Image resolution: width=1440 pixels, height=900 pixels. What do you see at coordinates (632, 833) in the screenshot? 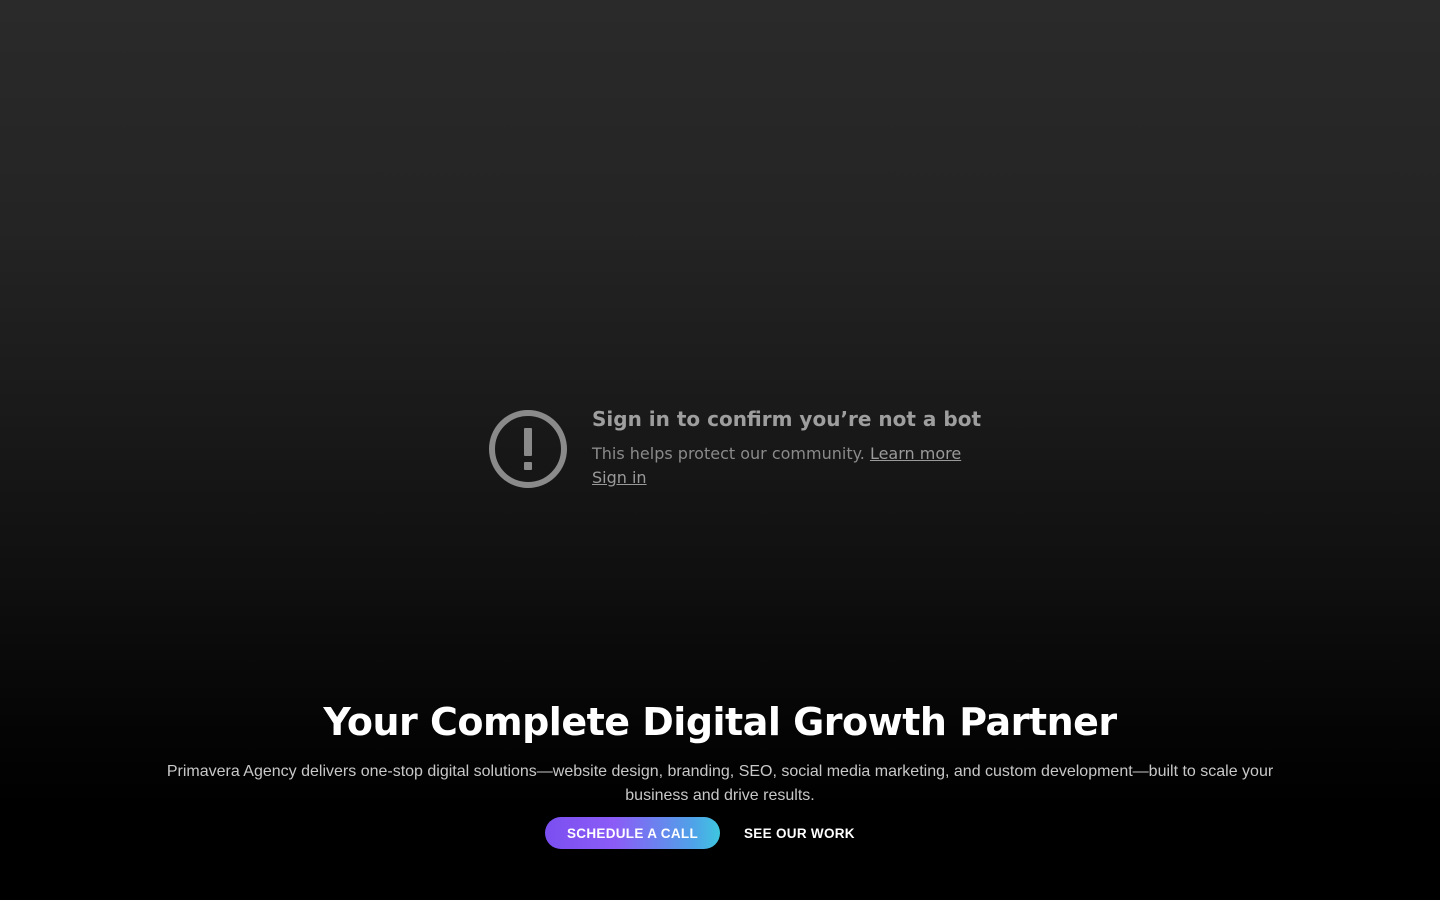
I see `schedule-call-button: SCHEDULE A CALL` at bounding box center [632, 833].